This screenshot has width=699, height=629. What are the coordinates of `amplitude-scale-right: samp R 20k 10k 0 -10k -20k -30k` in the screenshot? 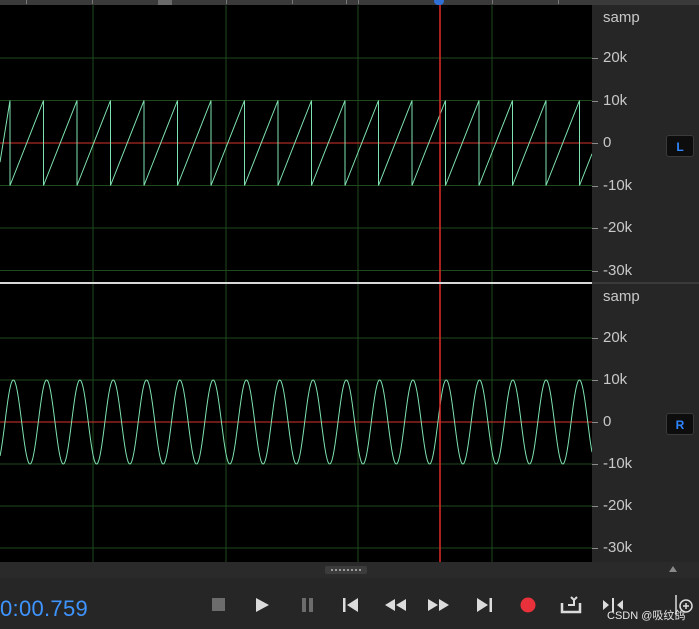 It's located at (645, 423).